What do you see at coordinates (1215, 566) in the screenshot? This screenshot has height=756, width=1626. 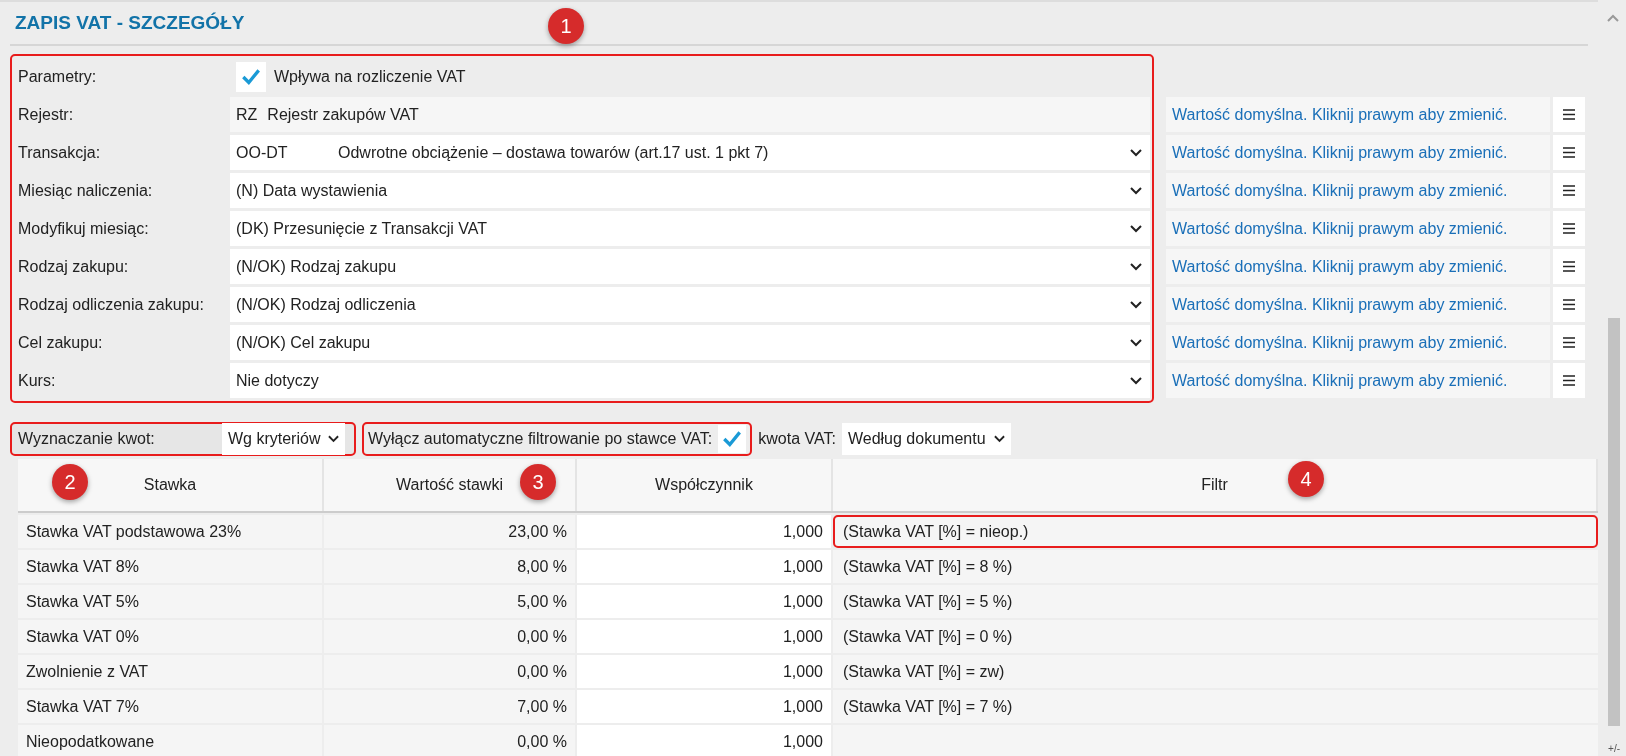 I see `table-cell: (Stawka VAT [%] = 8 %)` at bounding box center [1215, 566].